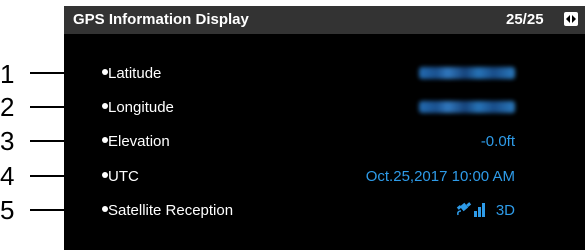 This screenshot has width=585, height=250. I want to click on utc-label: UTC, so click(123, 176).